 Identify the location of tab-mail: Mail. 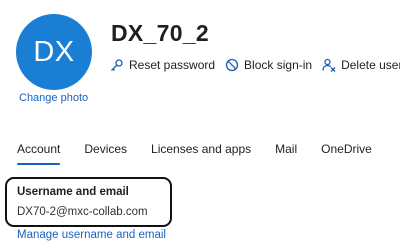
(286, 153).